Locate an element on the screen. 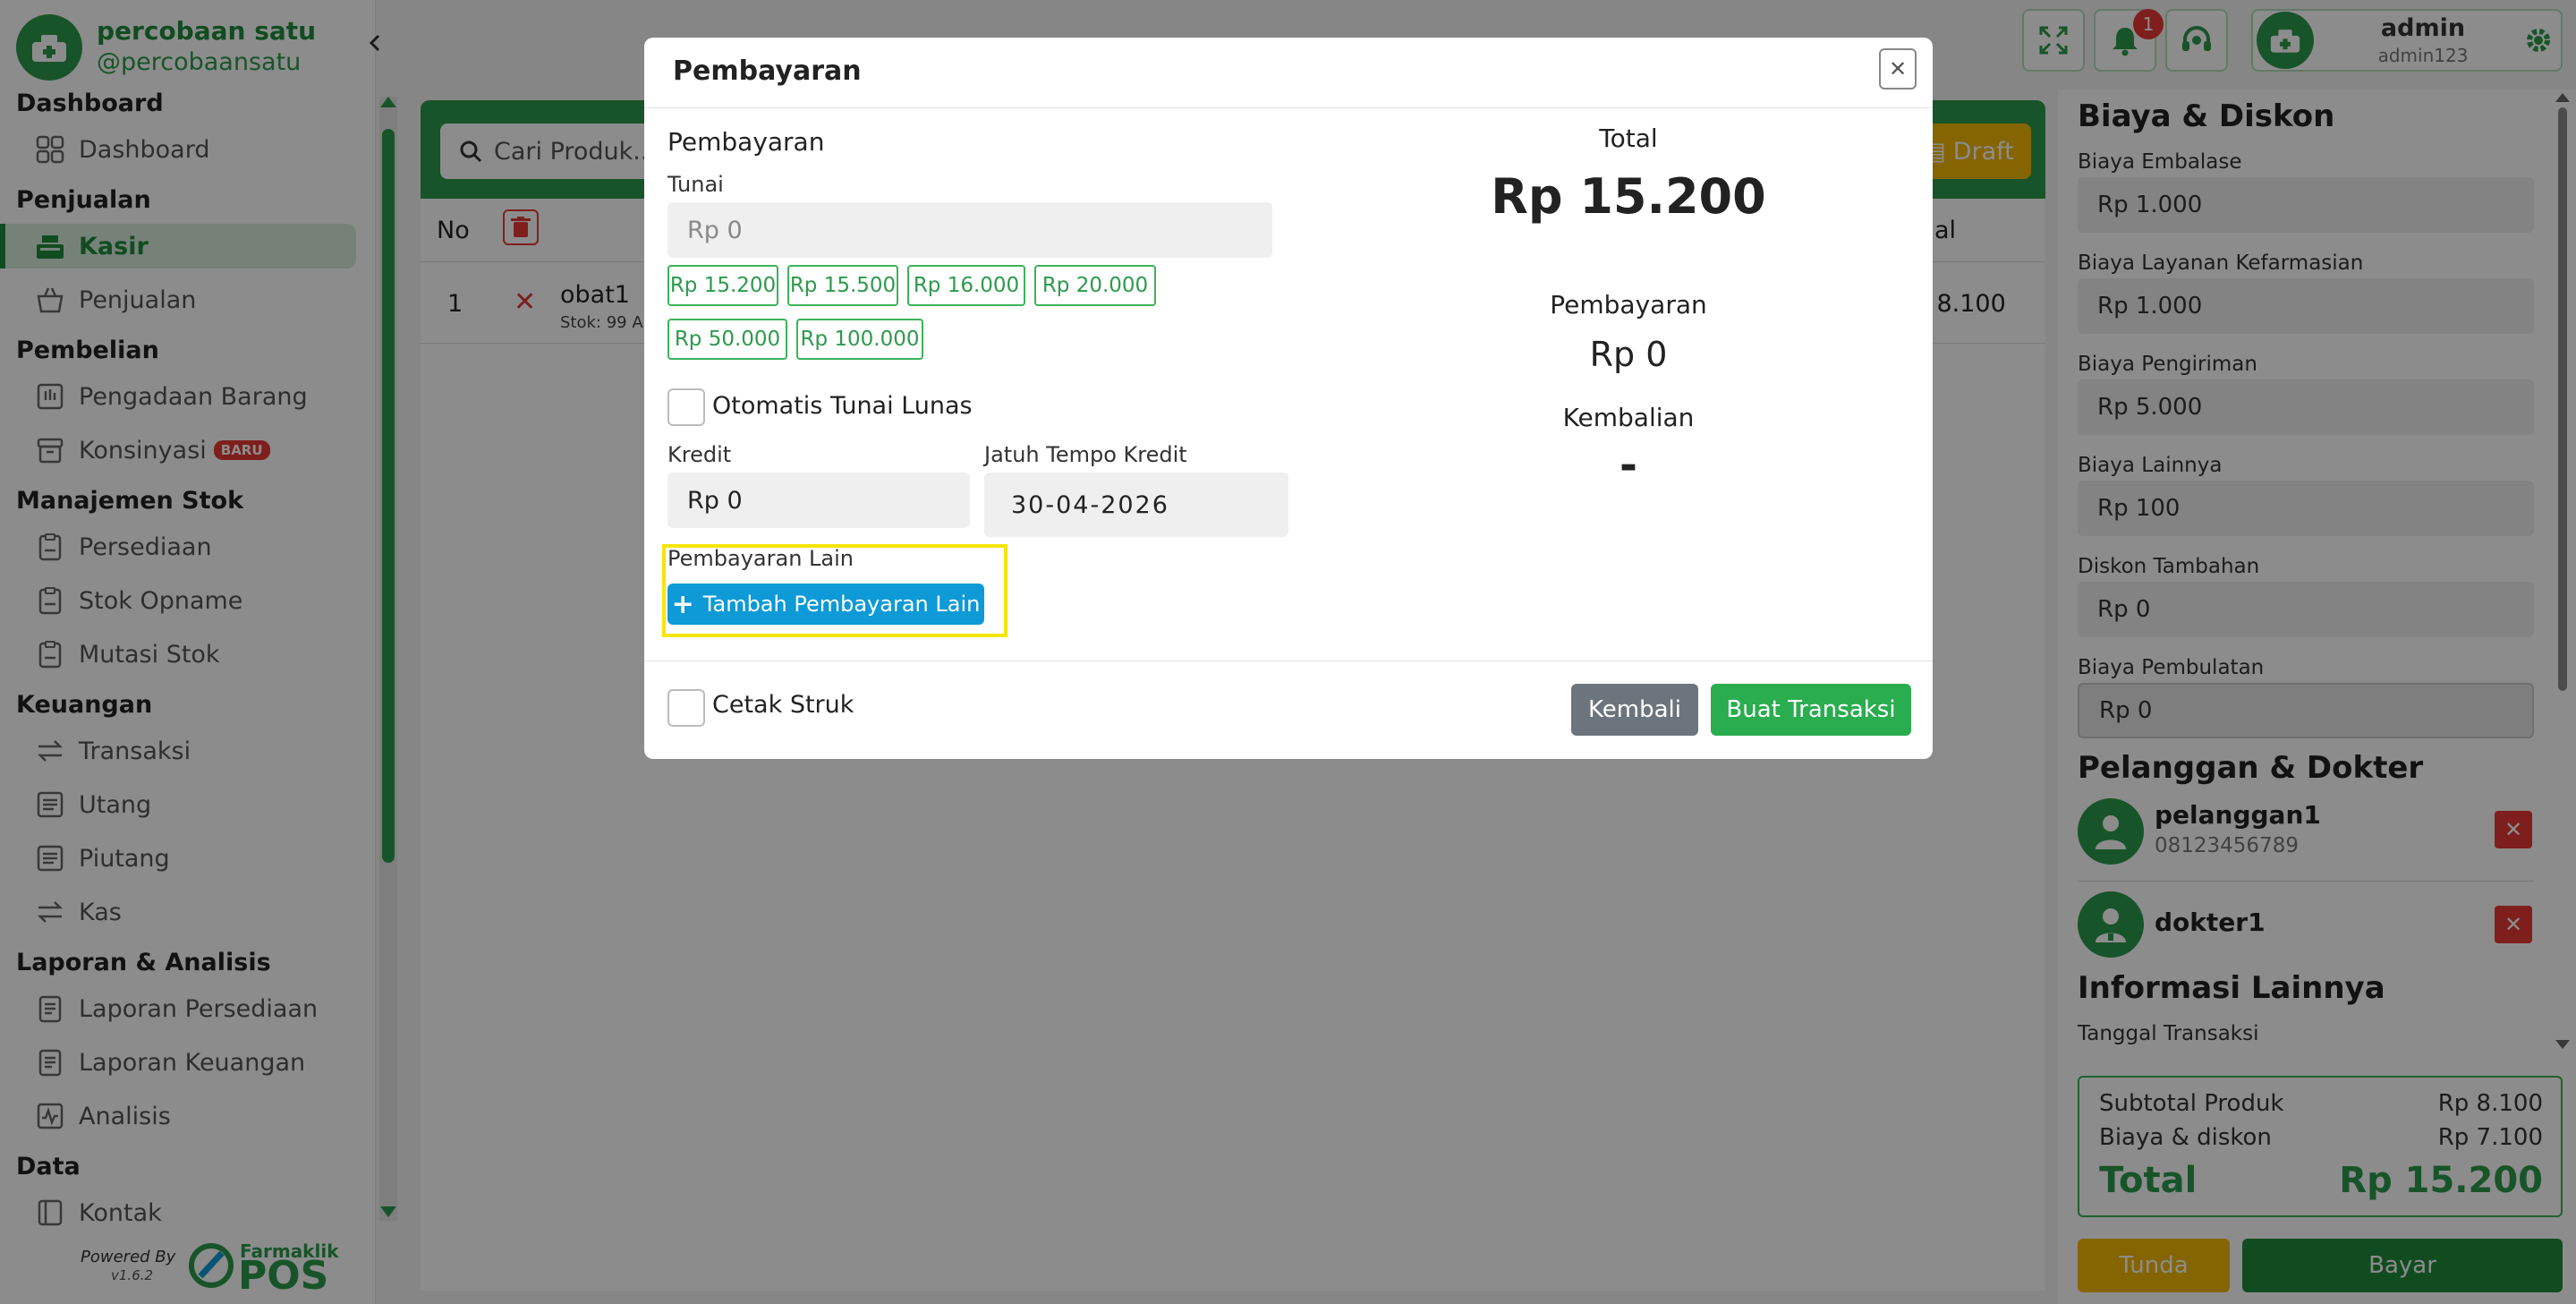 The height and width of the screenshot is (1304, 2576). summary-total-label: Total is located at coordinates (1628, 138).